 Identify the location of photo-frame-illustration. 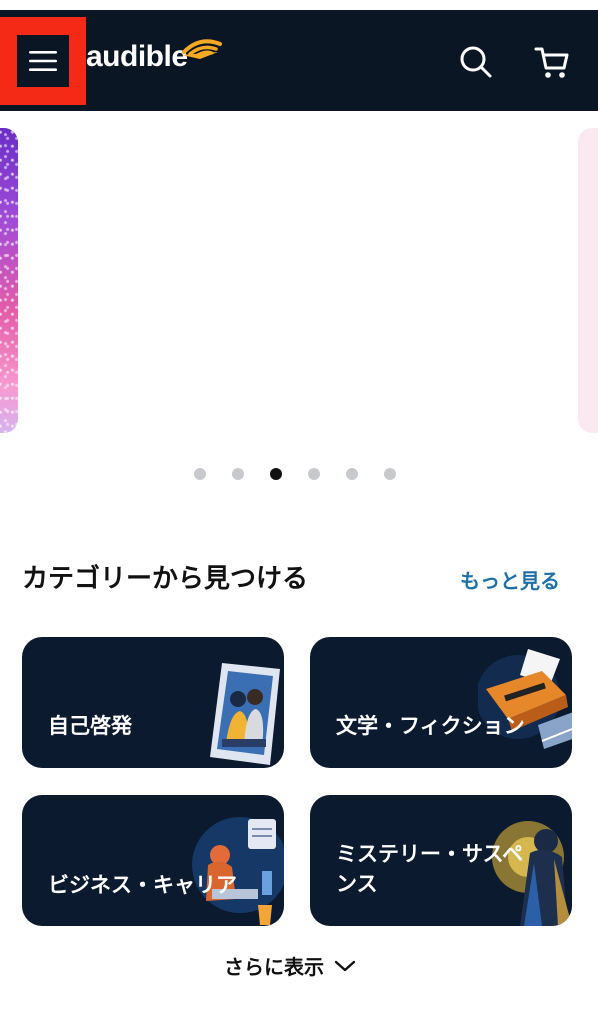
(245, 714).